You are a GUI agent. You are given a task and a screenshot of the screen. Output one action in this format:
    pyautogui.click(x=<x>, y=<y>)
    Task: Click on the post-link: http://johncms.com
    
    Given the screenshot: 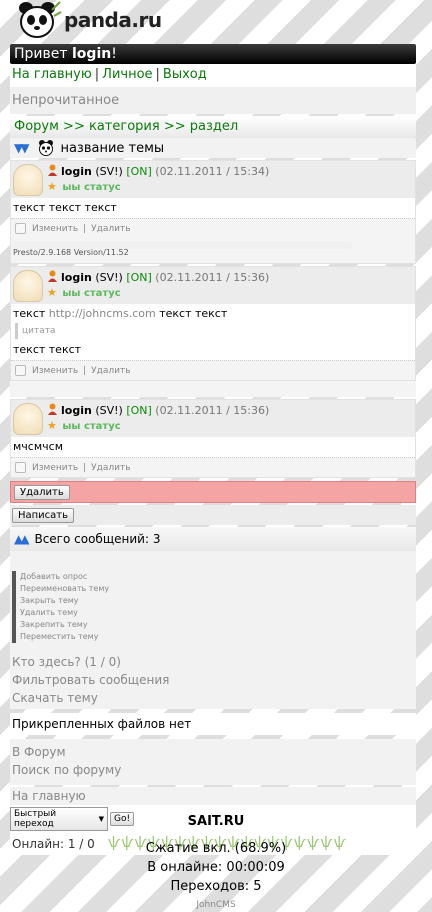 What is the action you would take?
    pyautogui.click(x=102, y=313)
    